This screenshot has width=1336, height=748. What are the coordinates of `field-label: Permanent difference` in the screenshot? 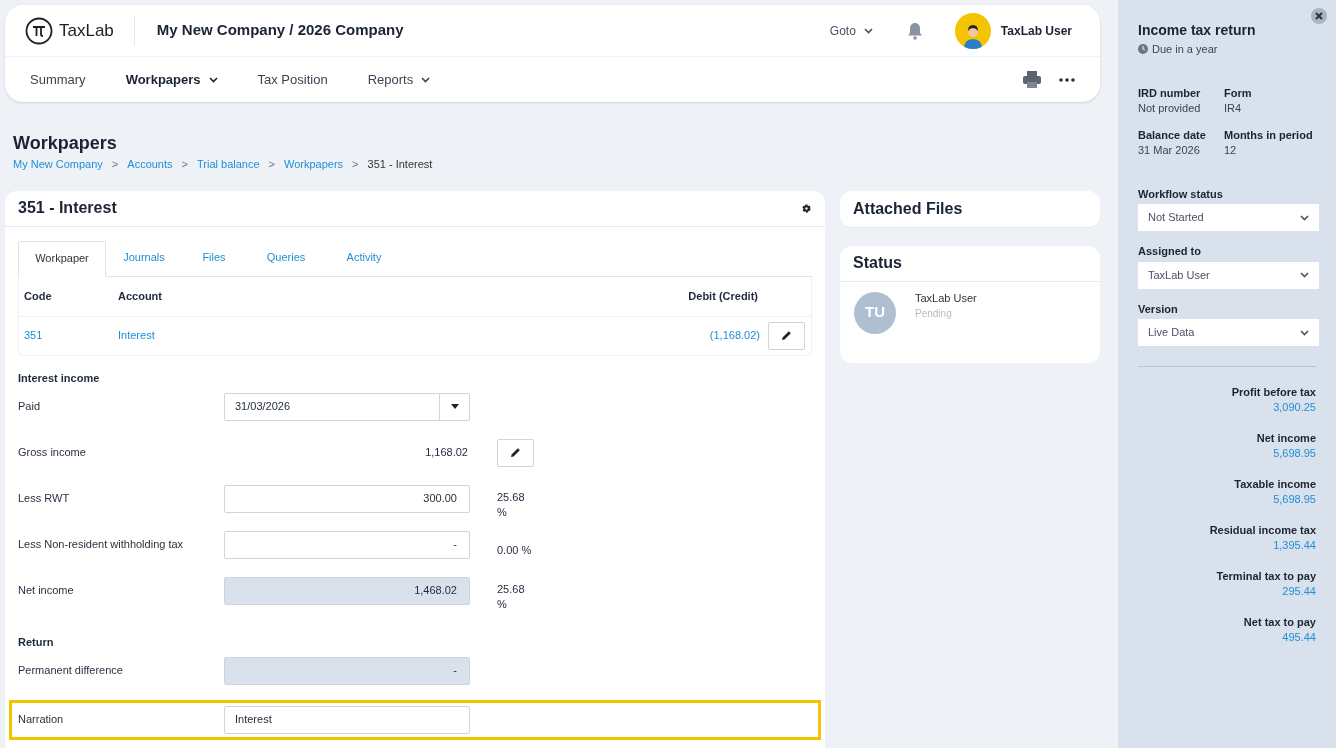 It's located at (70, 670).